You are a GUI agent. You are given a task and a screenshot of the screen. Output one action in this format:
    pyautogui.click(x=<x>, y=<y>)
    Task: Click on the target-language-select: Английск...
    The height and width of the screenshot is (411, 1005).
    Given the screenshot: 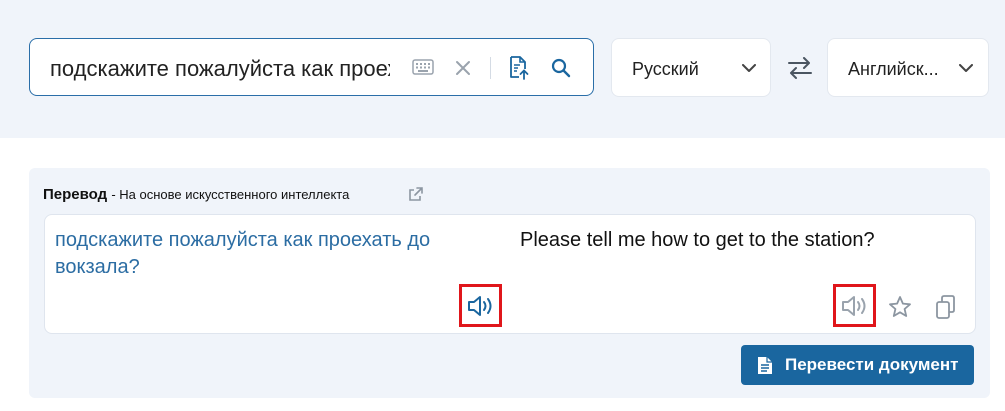 What is the action you would take?
    pyautogui.click(x=908, y=67)
    